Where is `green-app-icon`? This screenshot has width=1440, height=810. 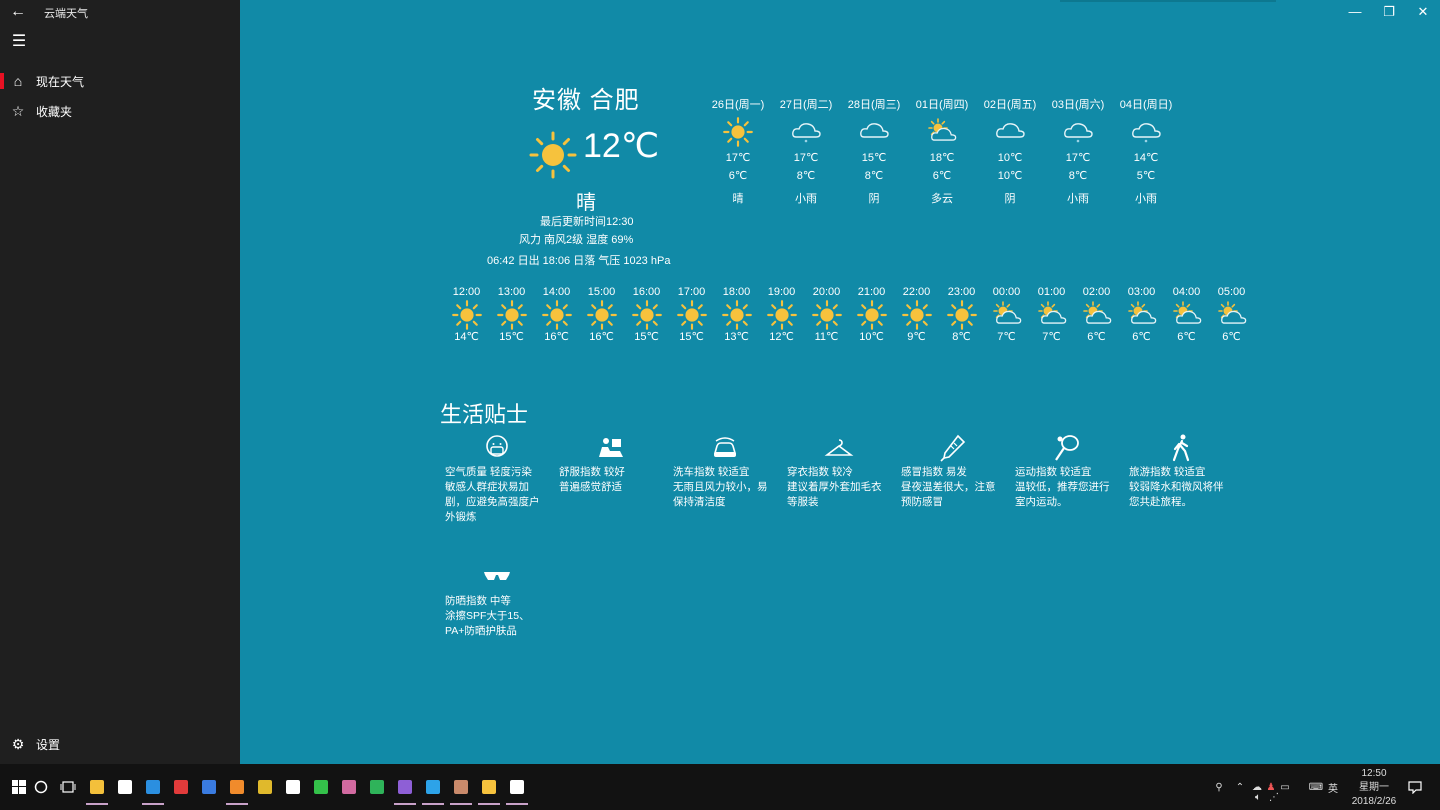
green-app-icon is located at coordinates (321, 787).